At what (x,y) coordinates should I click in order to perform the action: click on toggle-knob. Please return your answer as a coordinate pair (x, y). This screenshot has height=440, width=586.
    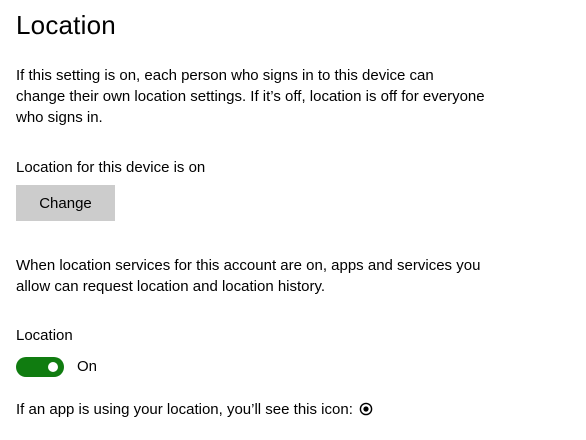
    Looking at the image, I should click on (53, 367).